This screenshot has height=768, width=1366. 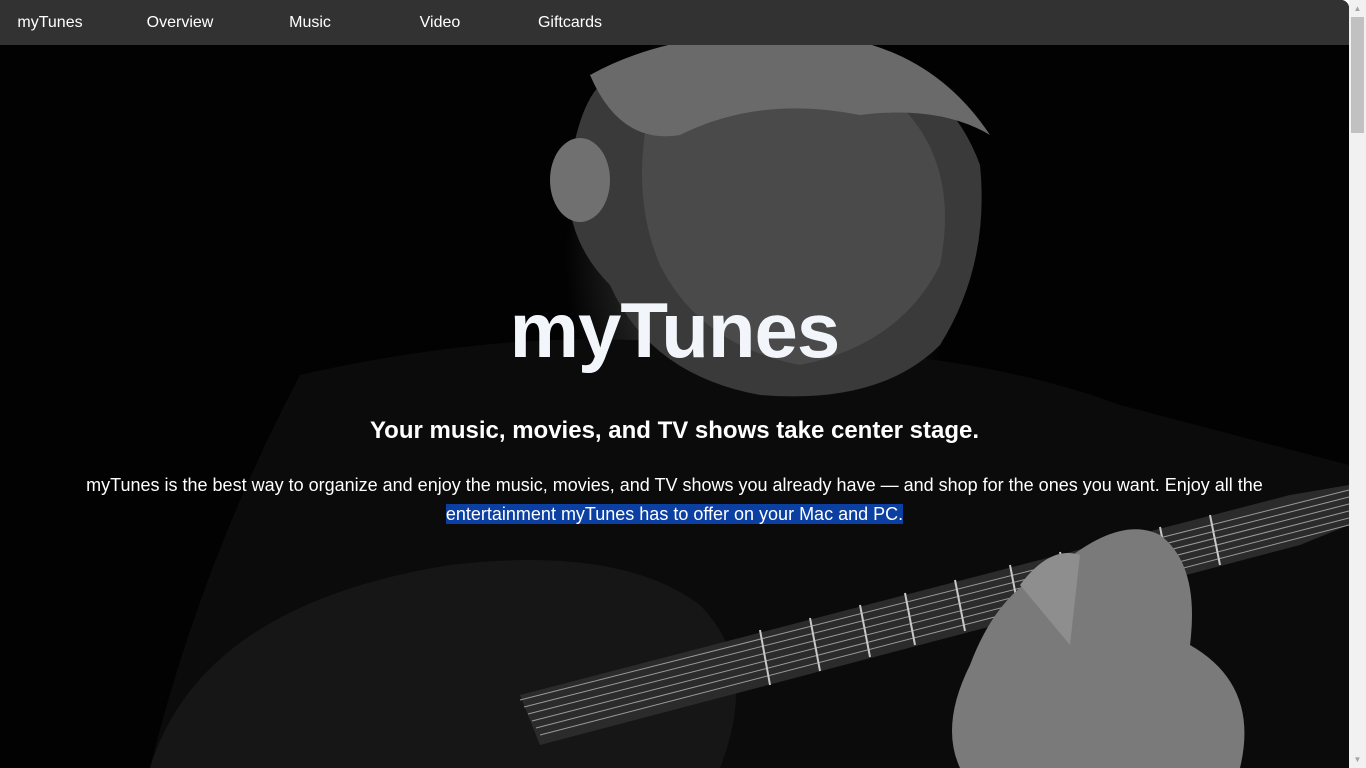 I want to click on hero-title: myTunes, so click(x=675, y=330).